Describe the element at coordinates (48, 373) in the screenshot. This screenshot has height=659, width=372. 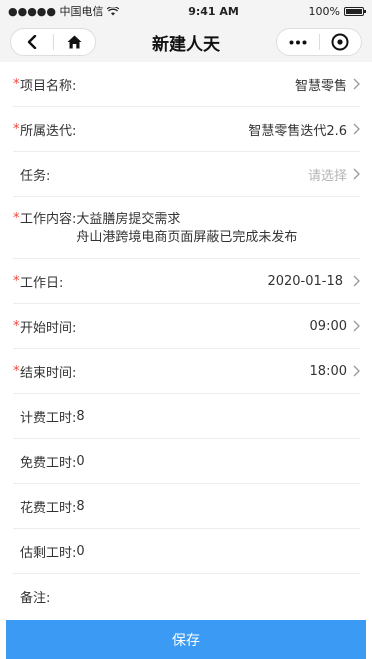
I see `end-time-label: 结束时间:` at that location.